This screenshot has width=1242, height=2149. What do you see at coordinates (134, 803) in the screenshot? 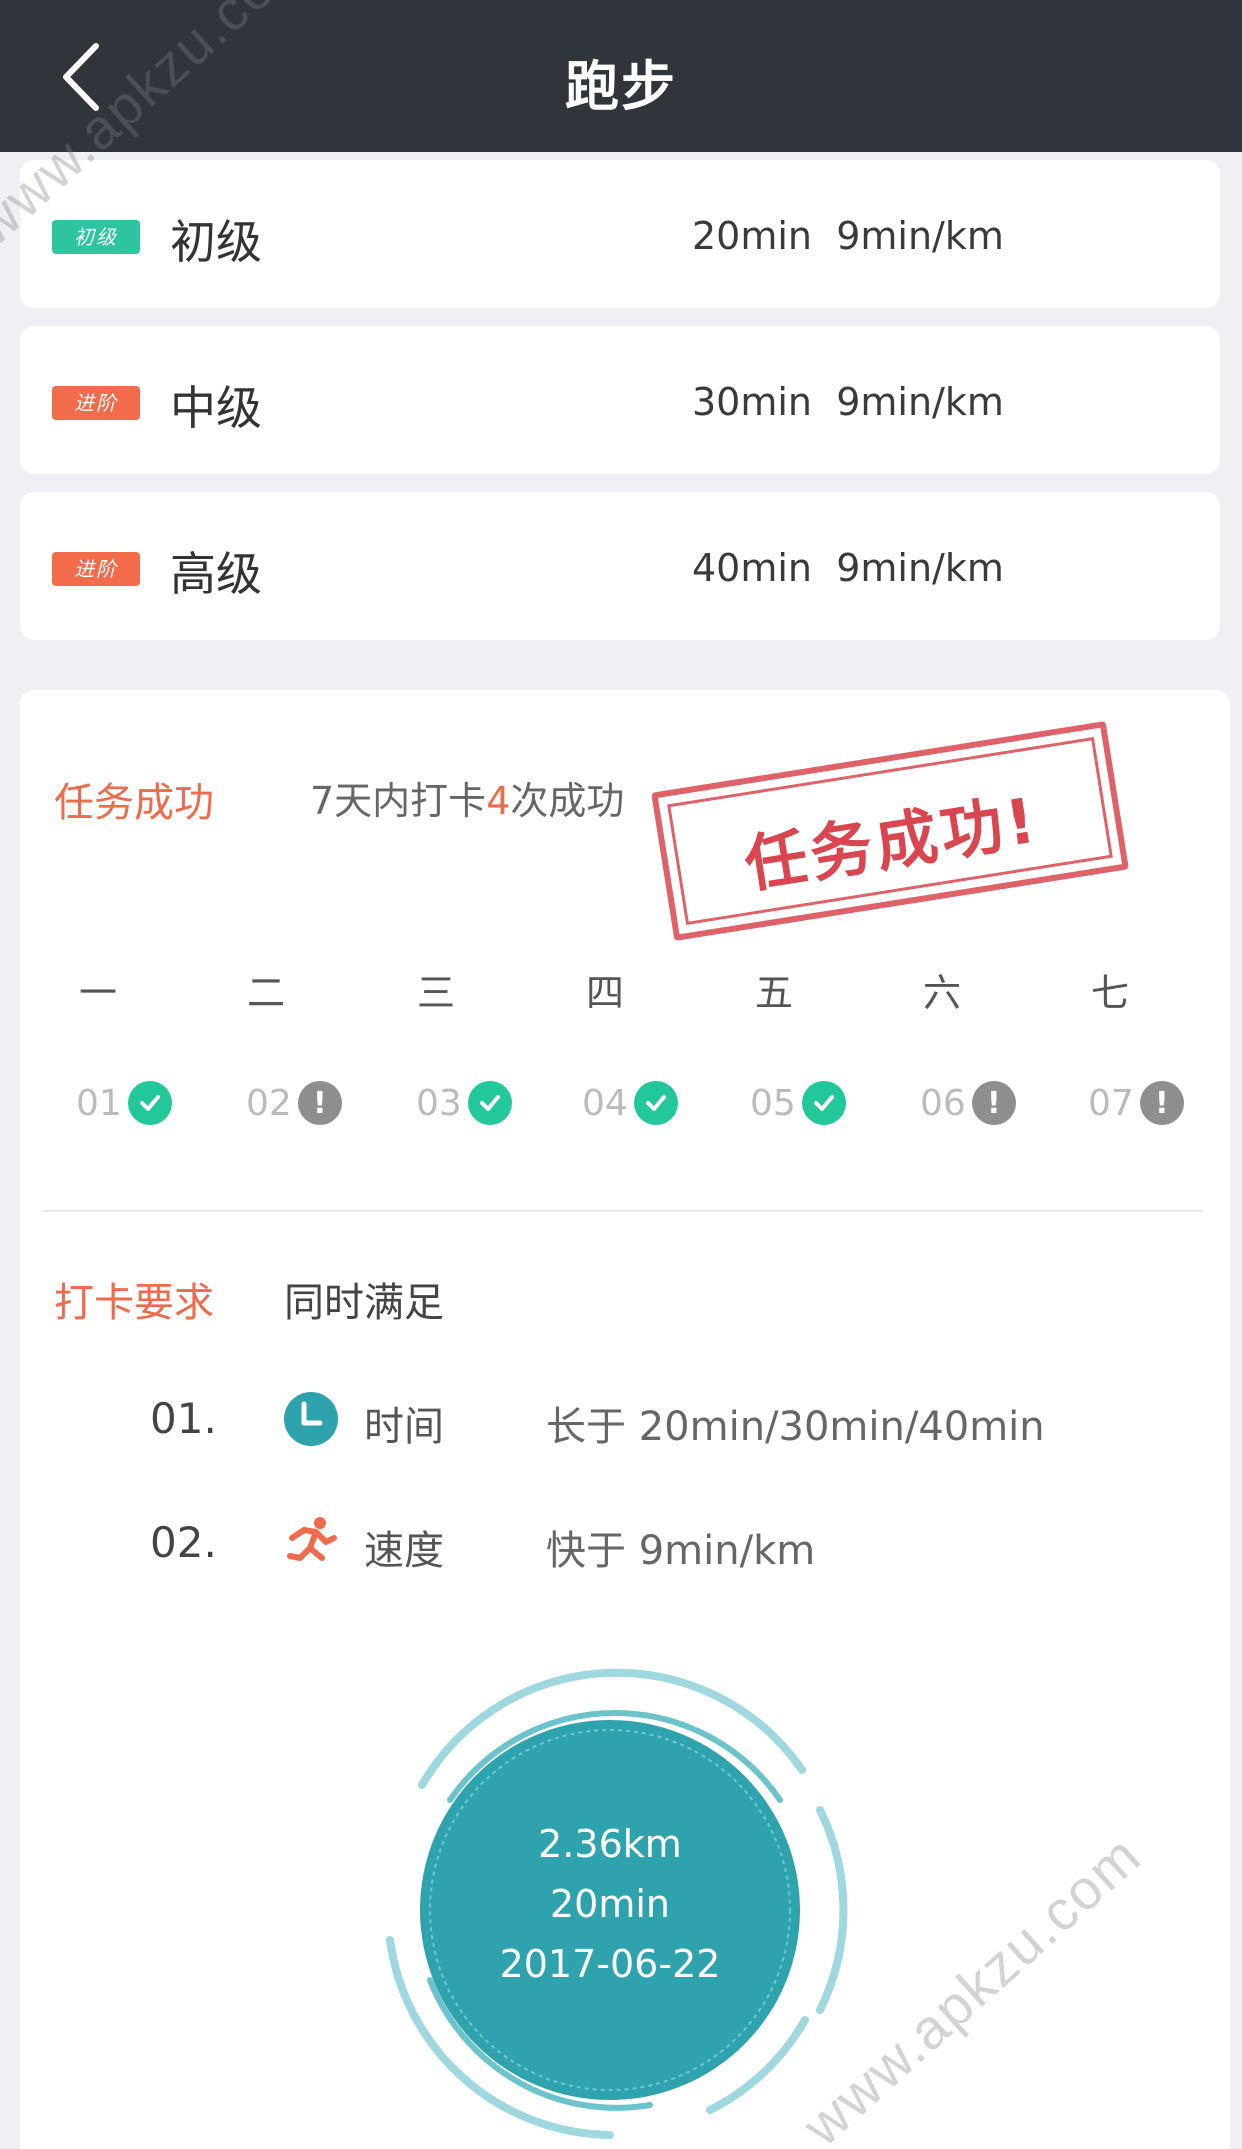
I see `task-status-label: 任务成功` at bounding box center [134, 803].